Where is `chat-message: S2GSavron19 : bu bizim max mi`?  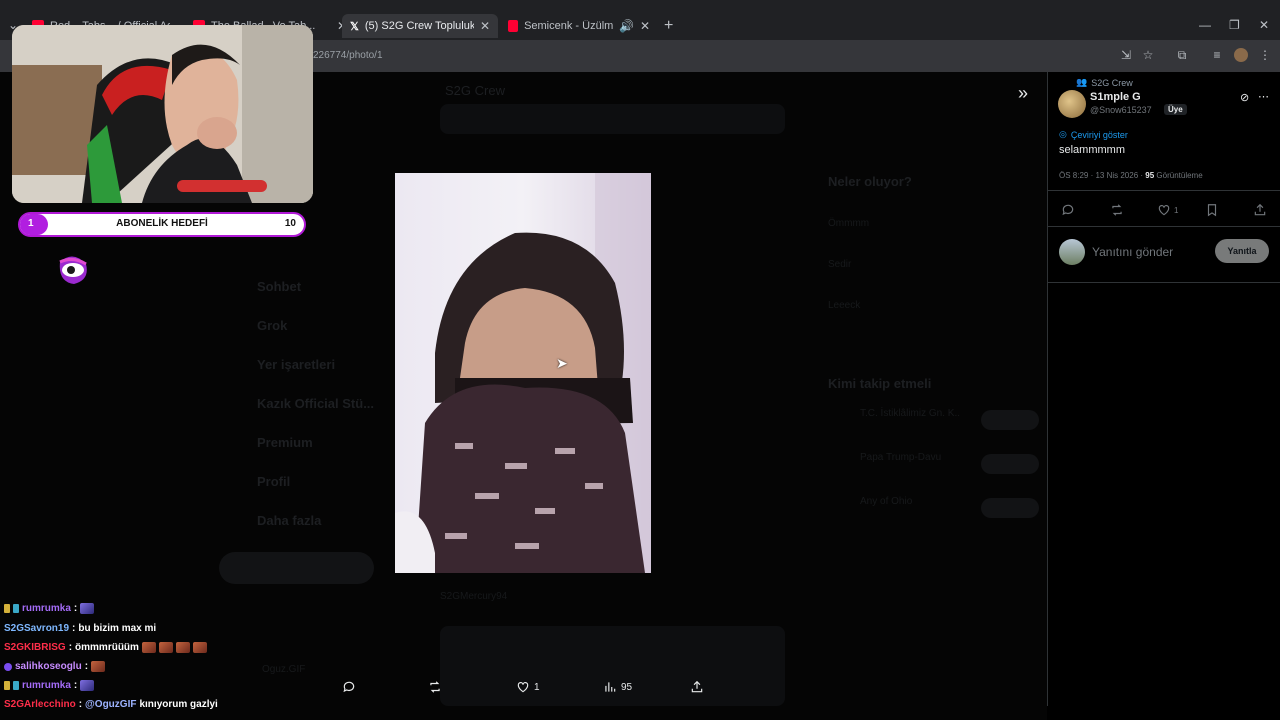
chat-message: S2GSavron19 : bu bizim max mi is located at coordinates (80, 628).